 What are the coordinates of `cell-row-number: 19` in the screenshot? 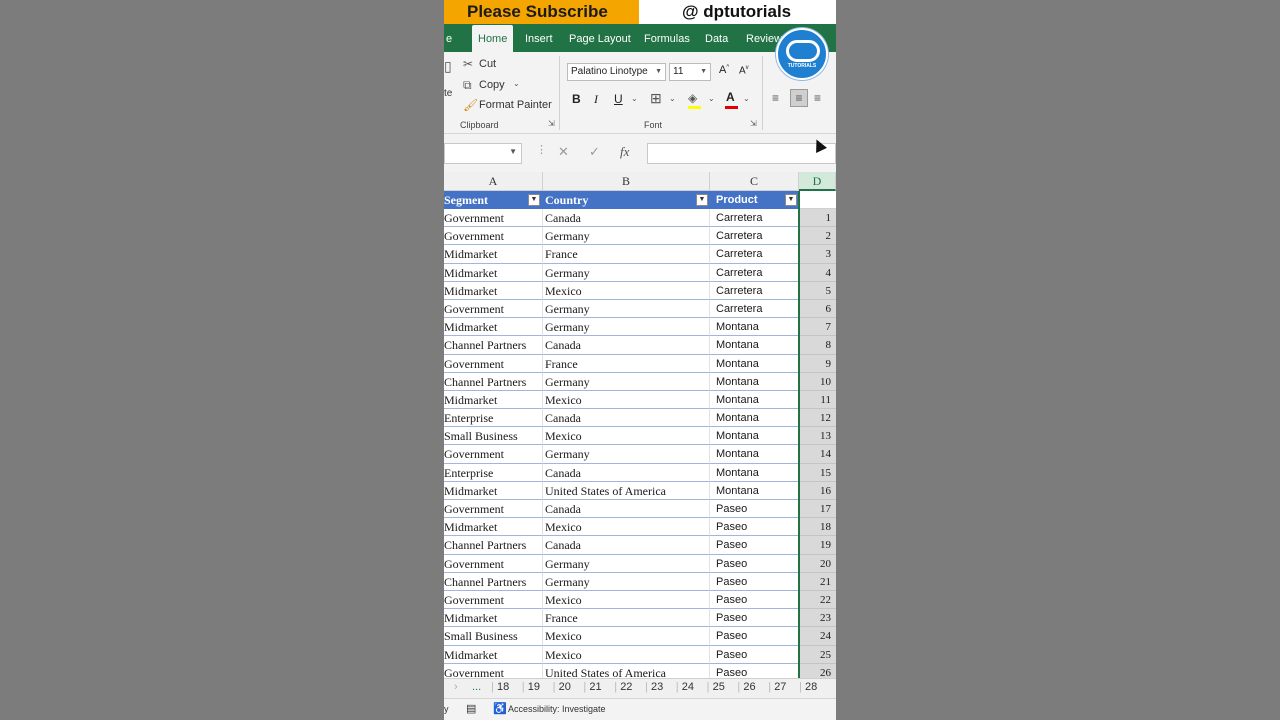 It's located at (817, 545).